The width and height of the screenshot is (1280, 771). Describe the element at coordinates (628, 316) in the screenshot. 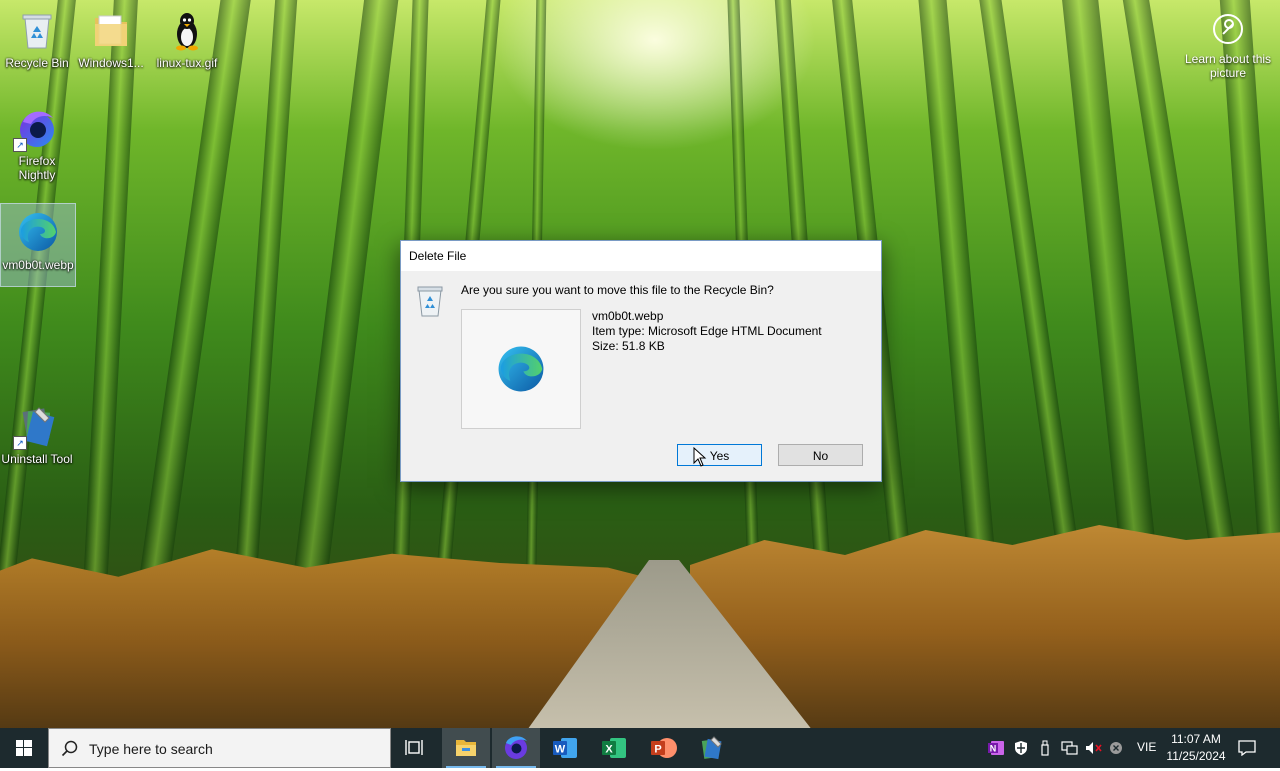

I see `file-name: vm0b0t.webp` at that location.